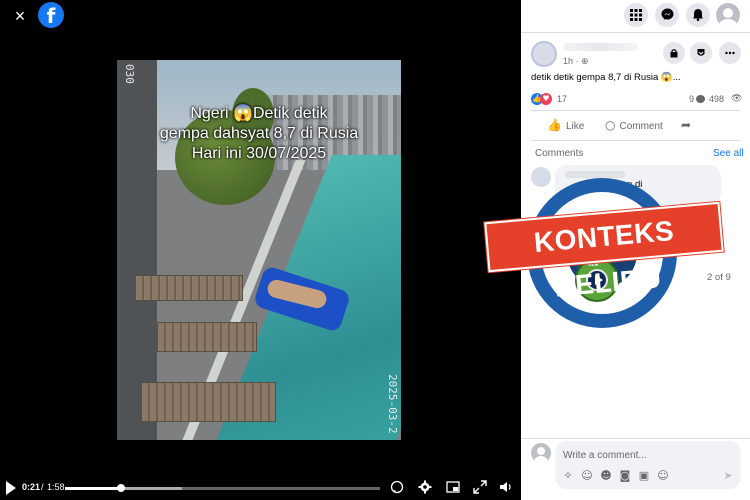 The image size is (750, 500). What do you see at coordinates (568, 476) in the screenshot?
I see `sticker-icon: ✧` at bounding box center [568, 476].